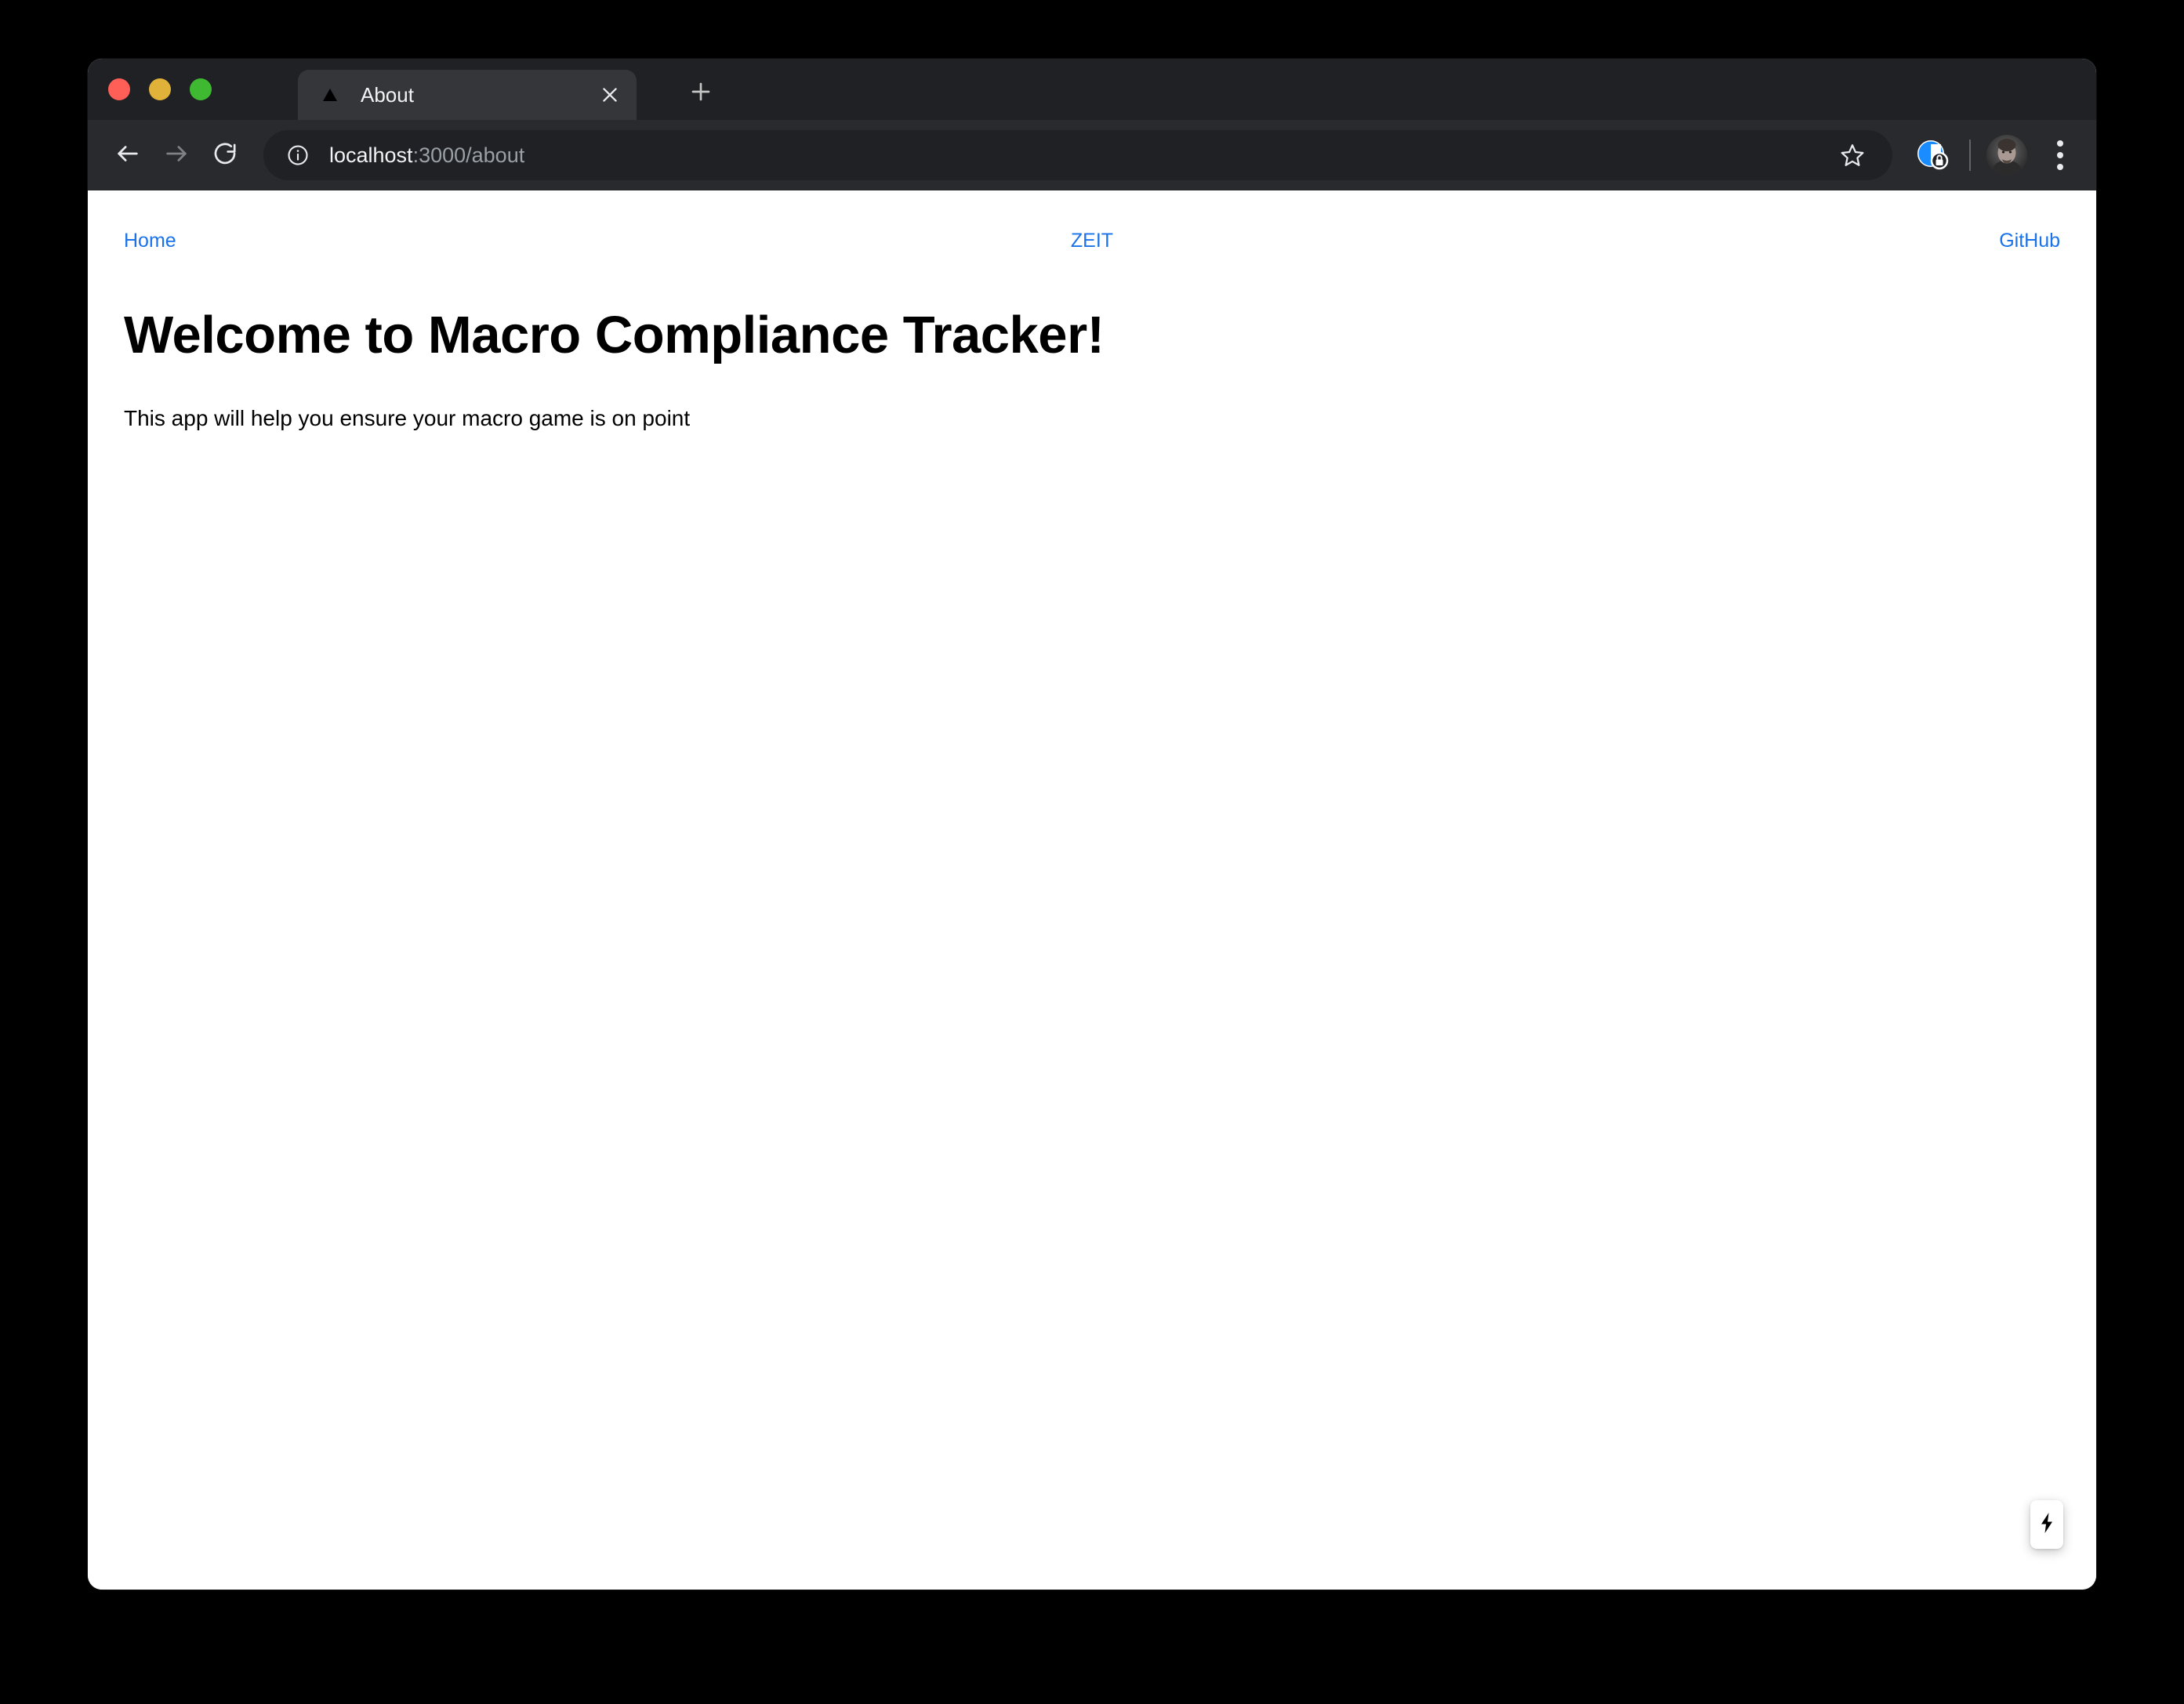 This screenshot has height=1704, width=2184. Describe the element at coordinates (1852, 155) in the screenshot. I see `star-icon` at that location.